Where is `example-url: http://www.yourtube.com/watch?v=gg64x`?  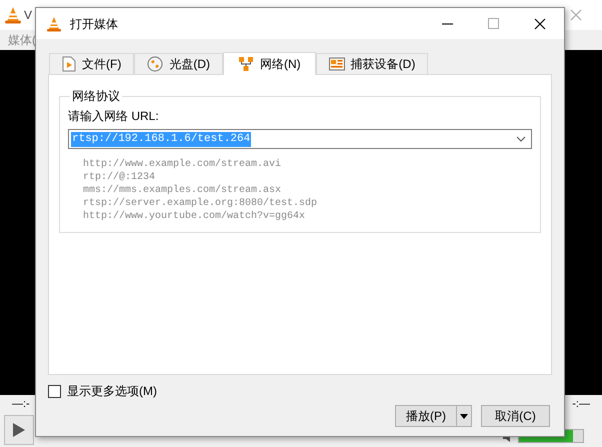
example-url: http://www.yourtube.com/watch?v=gg64x is located at coordinates (194, 216).